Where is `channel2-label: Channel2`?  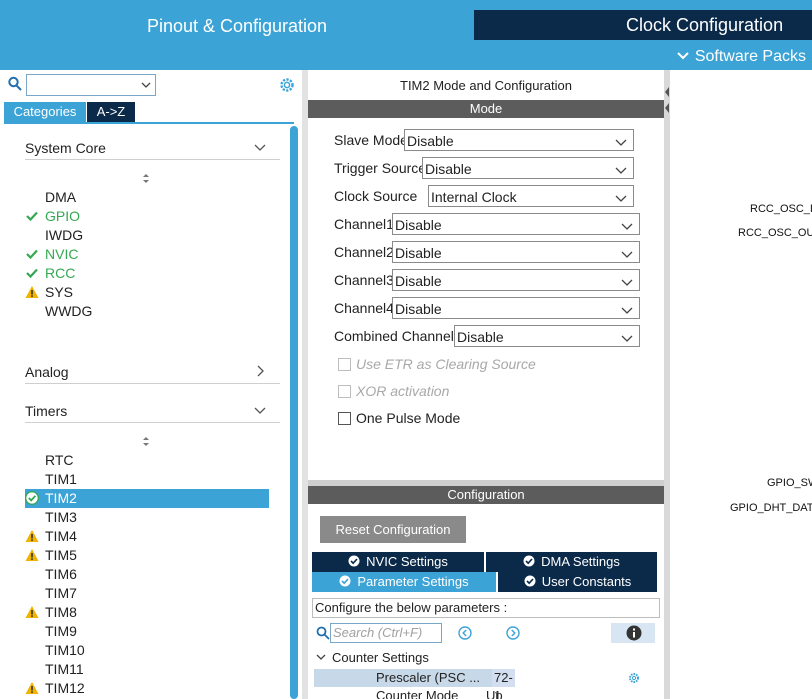 channel2-label: Channel2 is located at coordinates (364, 252).